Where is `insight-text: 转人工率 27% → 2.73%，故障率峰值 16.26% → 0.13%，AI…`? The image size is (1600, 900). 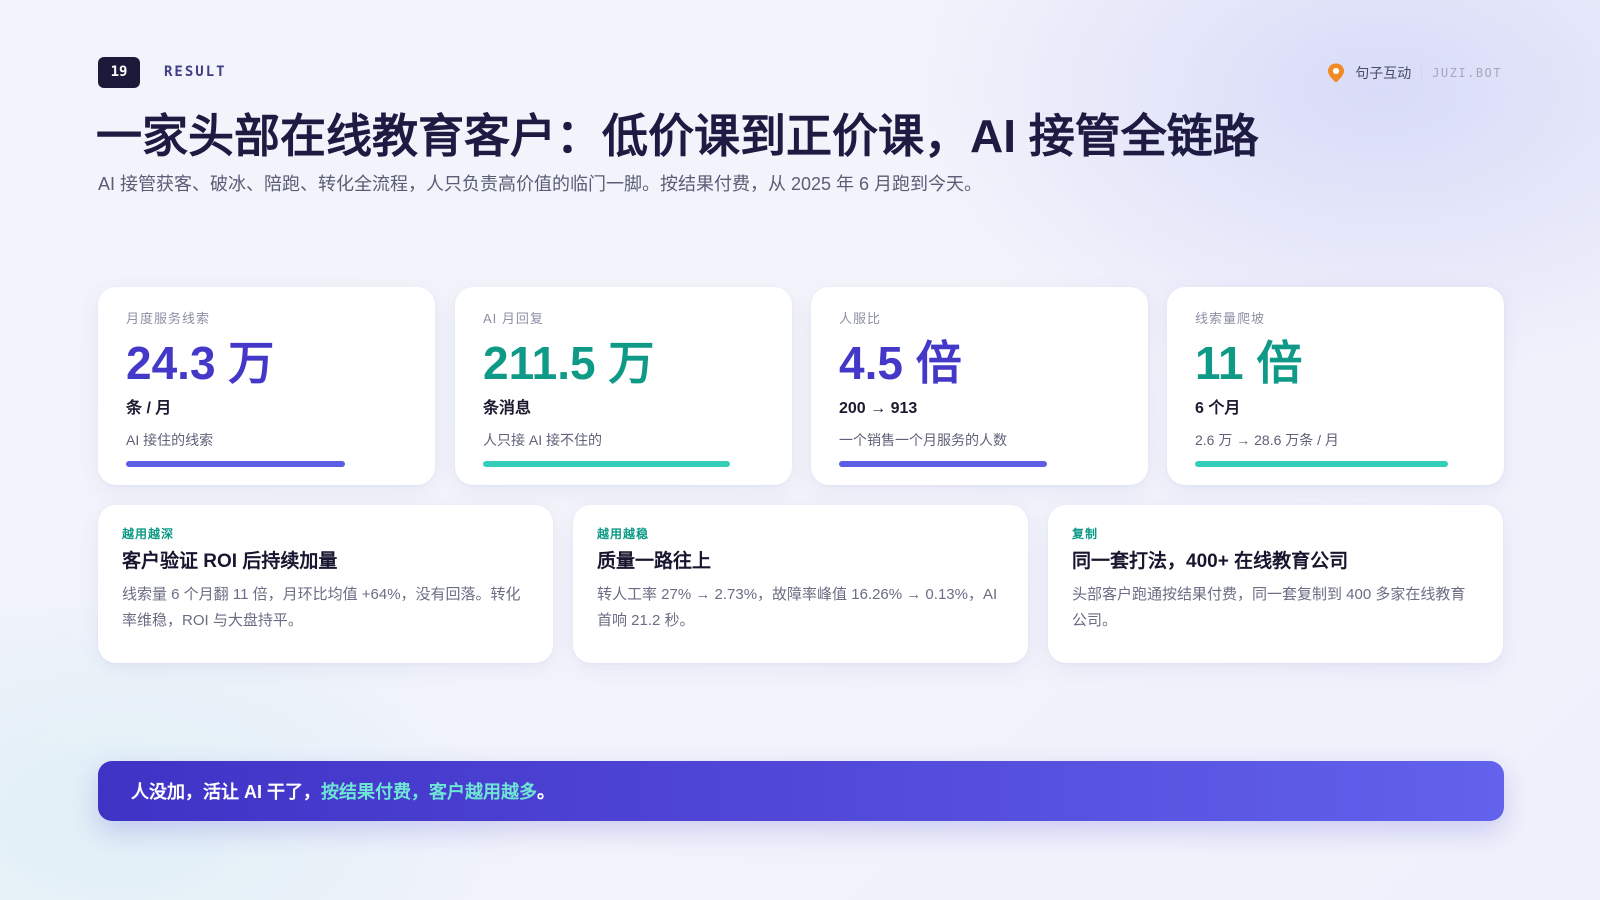 insight-text: 转人工率 27% → 2.73%，故障率峰值 16.26% → 0.13%，AI… is located at coordinates (797, 607).